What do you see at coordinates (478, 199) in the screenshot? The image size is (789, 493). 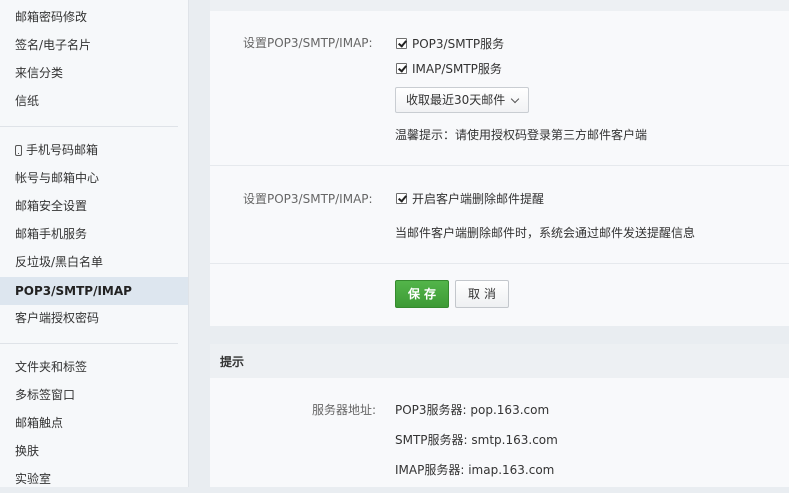 I see `delete-alert-label: 开启客户端删除邮件提醒` at bounding box center [478, 199].